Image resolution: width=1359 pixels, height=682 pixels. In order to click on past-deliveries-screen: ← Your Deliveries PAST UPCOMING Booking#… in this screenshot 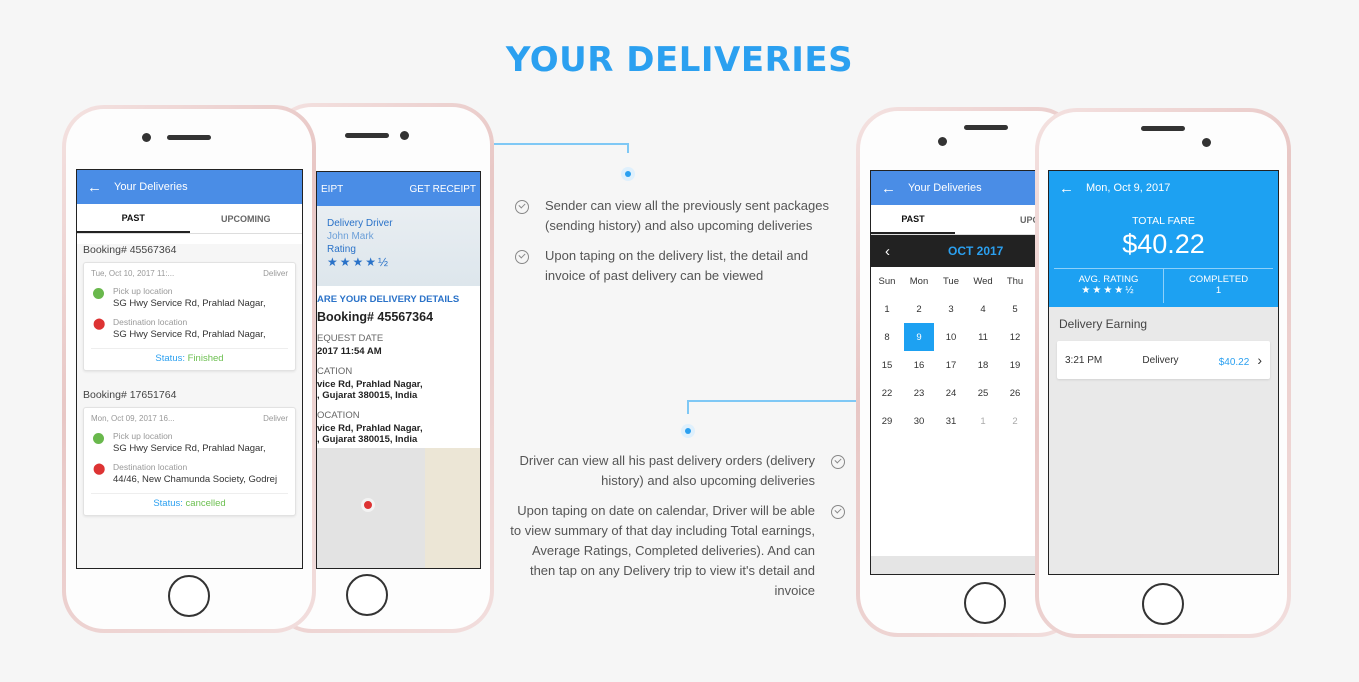, I will do `click(189, 369)`.